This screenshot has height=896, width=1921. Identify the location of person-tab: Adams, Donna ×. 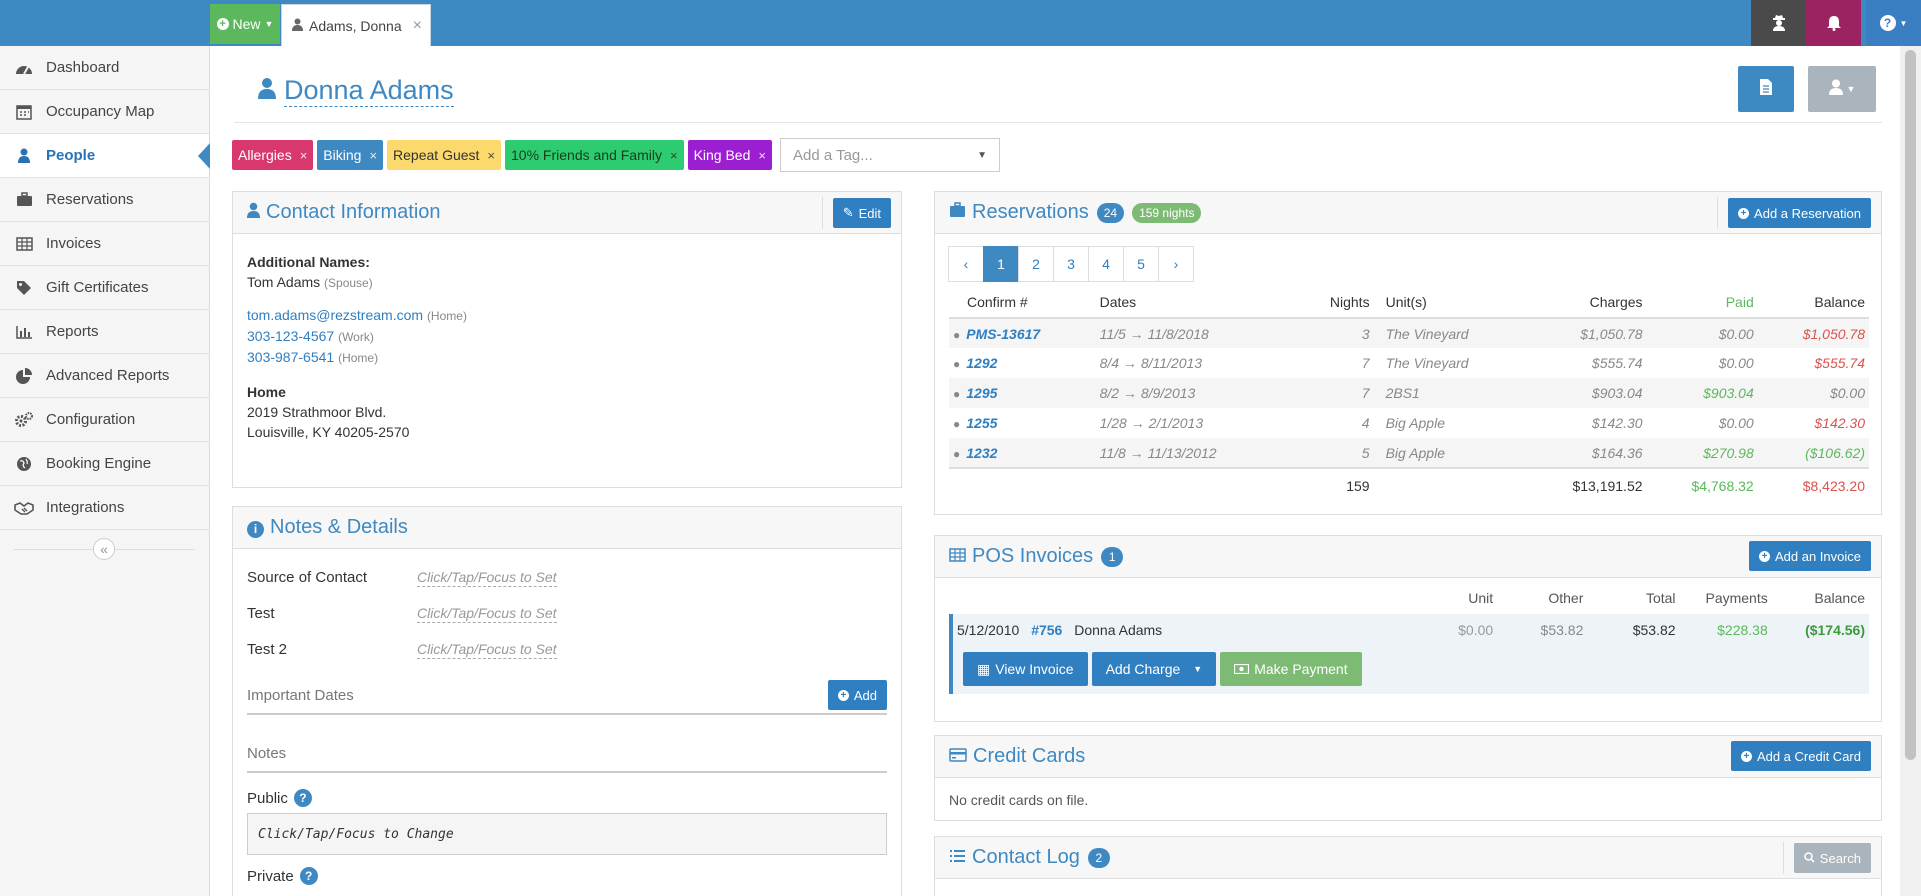
(356, 25).